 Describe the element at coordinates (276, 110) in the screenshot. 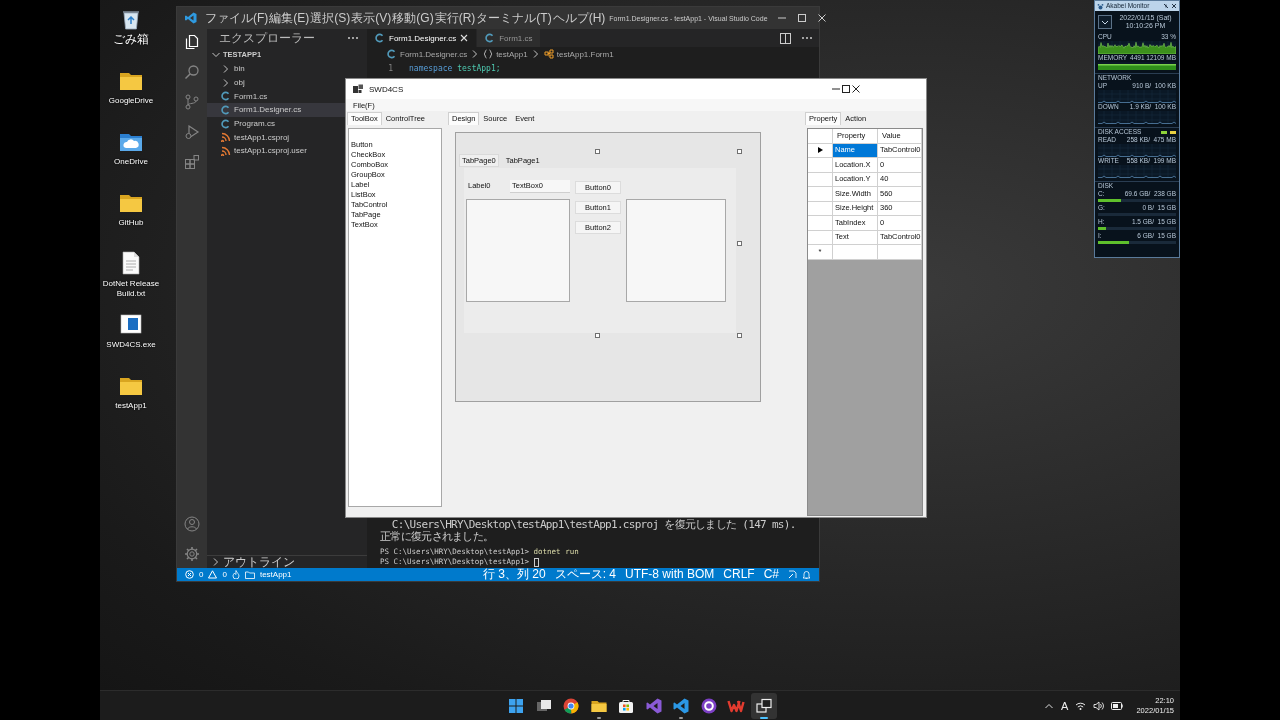

I see `file-tree-item: Form1.Designer.cs` at that location.